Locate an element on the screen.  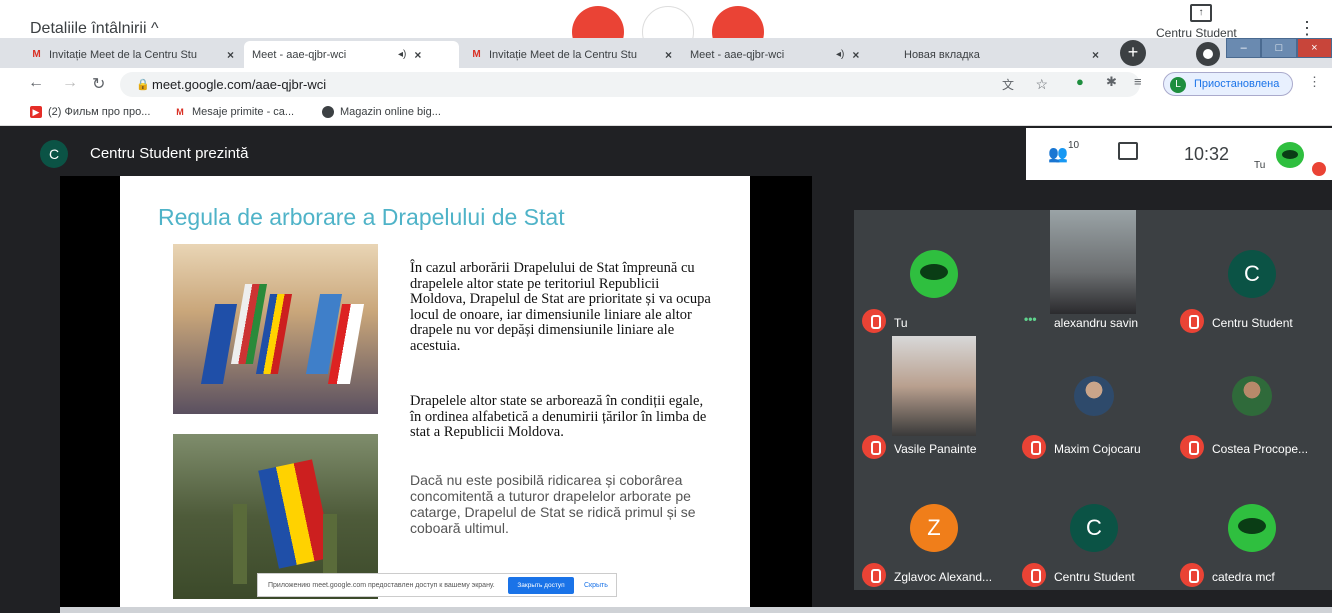
forward-arrow-icon: → is located at coordinates (70, 83).